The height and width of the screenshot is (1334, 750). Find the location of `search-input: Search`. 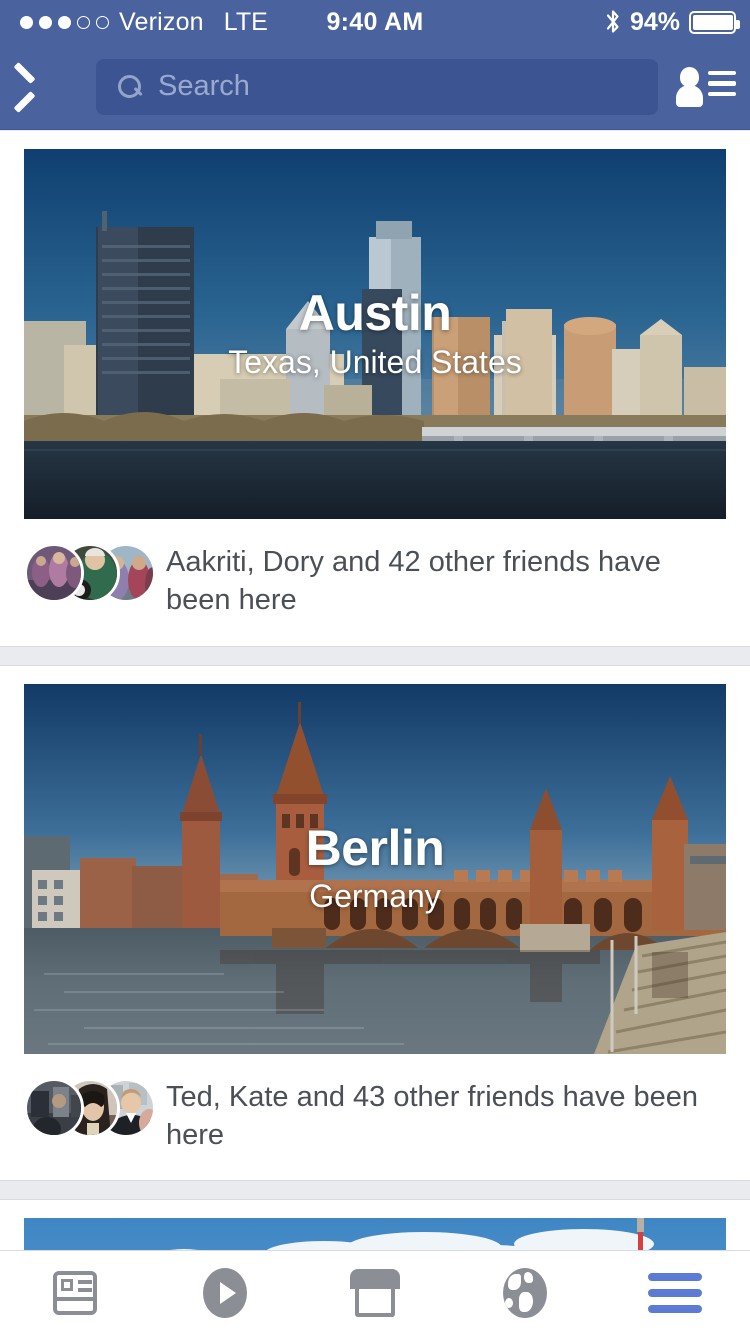

search-input: Search is located at coordinates (377, 86).